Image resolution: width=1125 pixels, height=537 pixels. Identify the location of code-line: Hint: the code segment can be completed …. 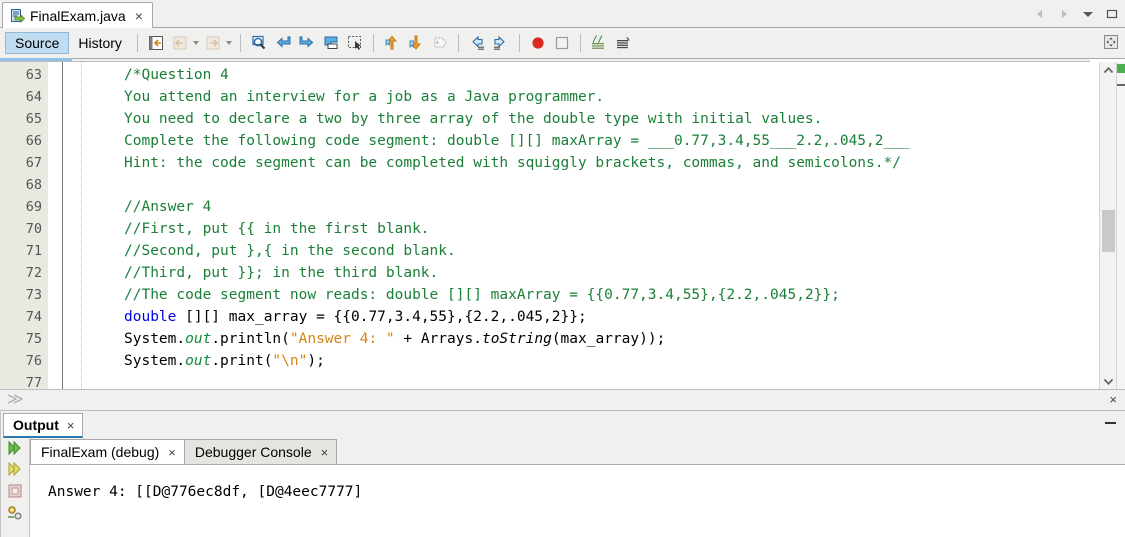
(512, 163).